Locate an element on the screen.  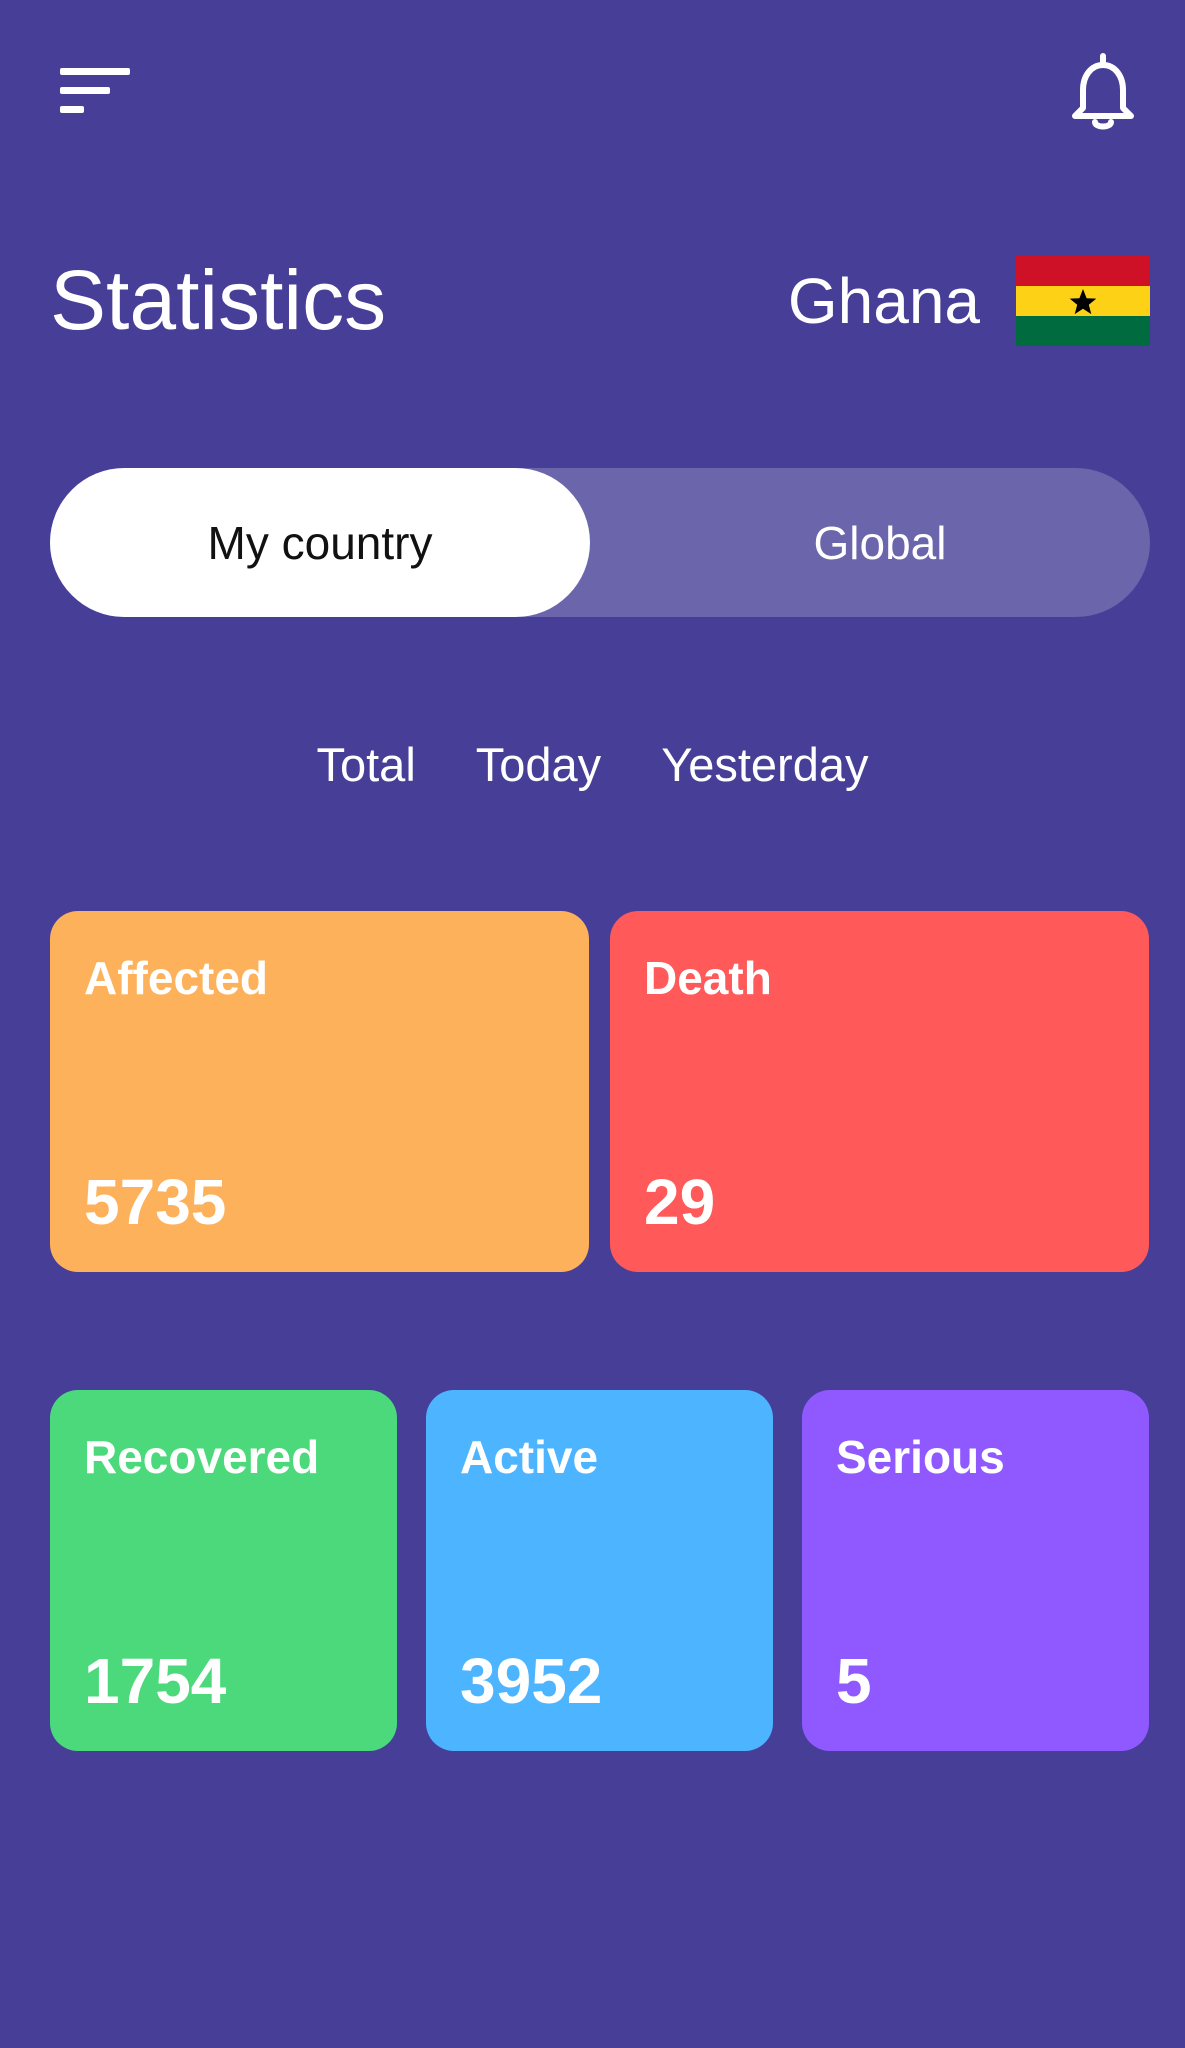
tab-my-country: My country is located at coordinates (320, 542).